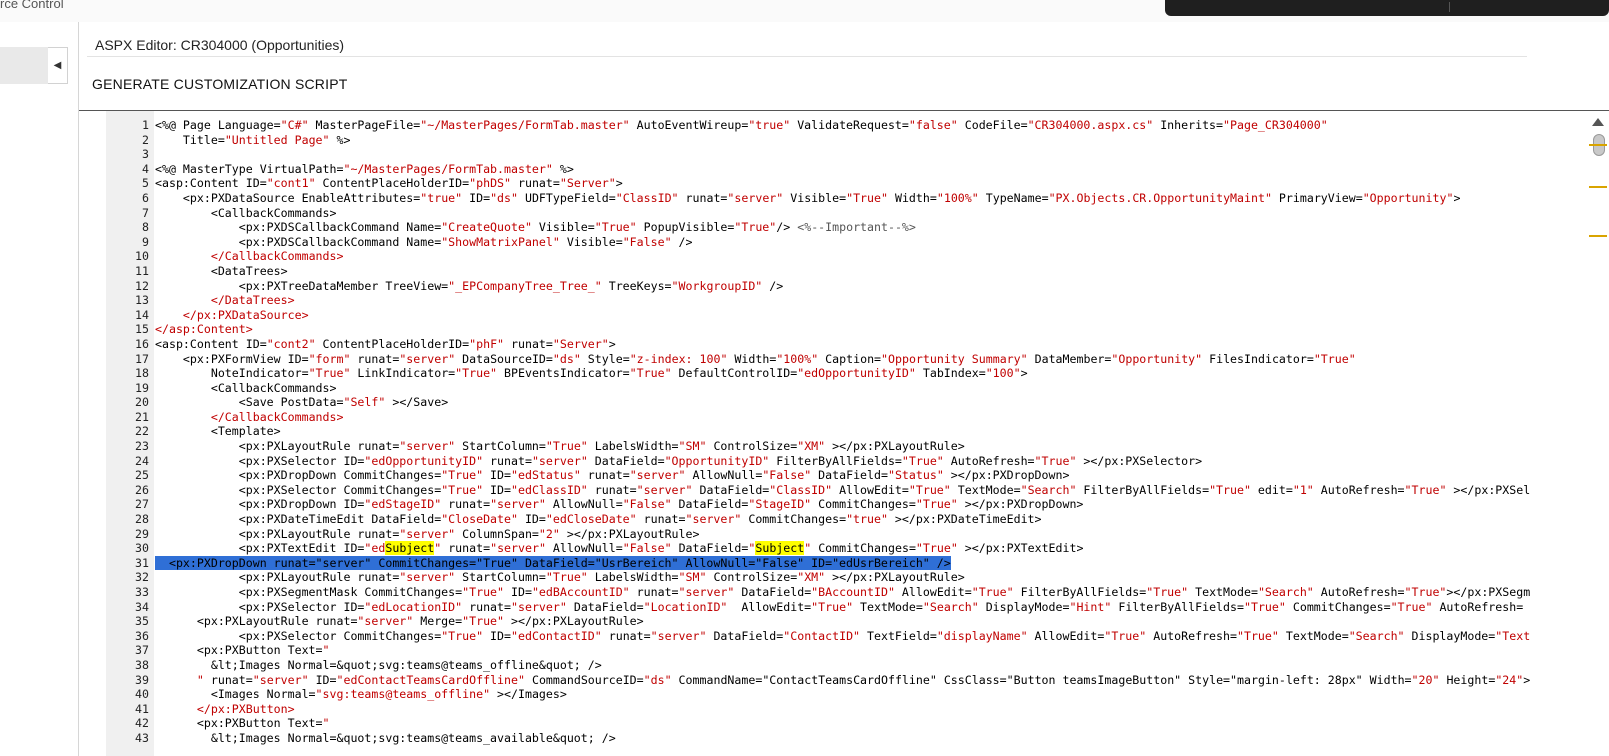 The width and height of the screenshot is (1609, 756). I want to click on code-line: 11 <DataTrees>, so click(836, 271).